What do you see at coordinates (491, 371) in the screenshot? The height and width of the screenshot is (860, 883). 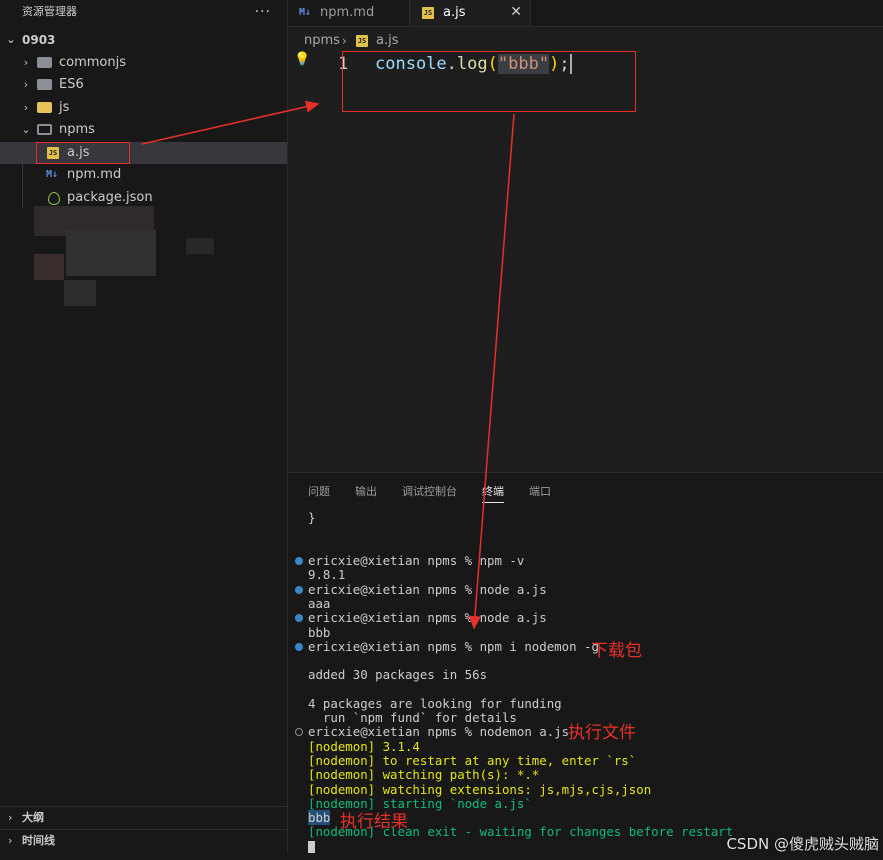 I see `arrow-code-to-terminal` at bounding box center [491, 371].